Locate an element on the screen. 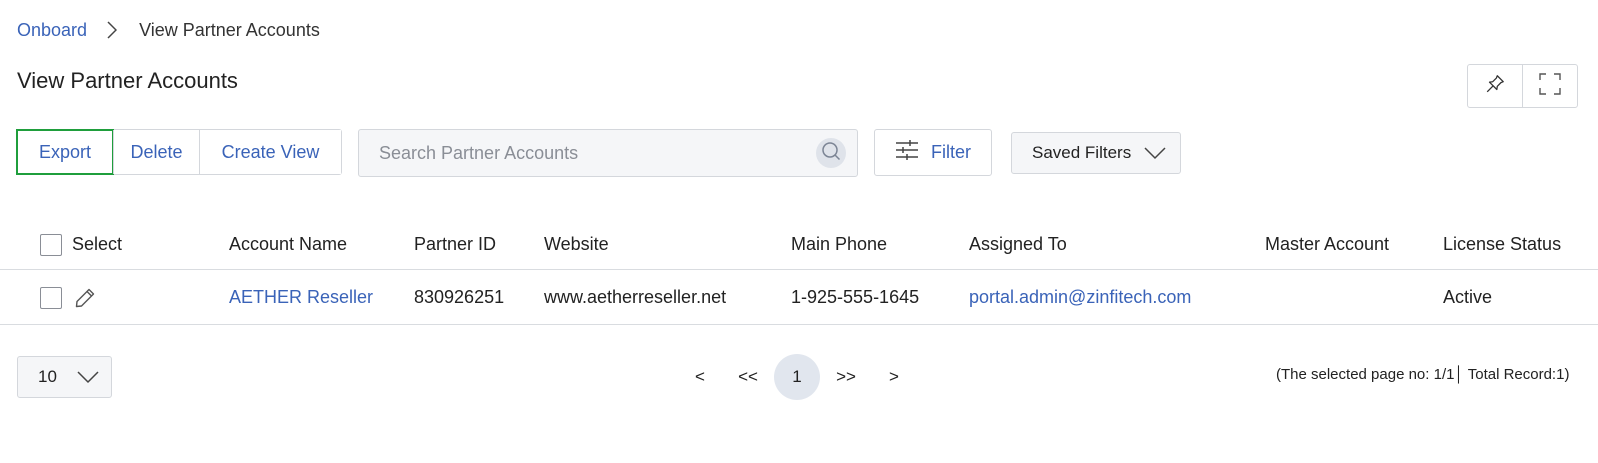  saved-filters-dropdown: Saved Filters is located at coordinates (1096, 153).